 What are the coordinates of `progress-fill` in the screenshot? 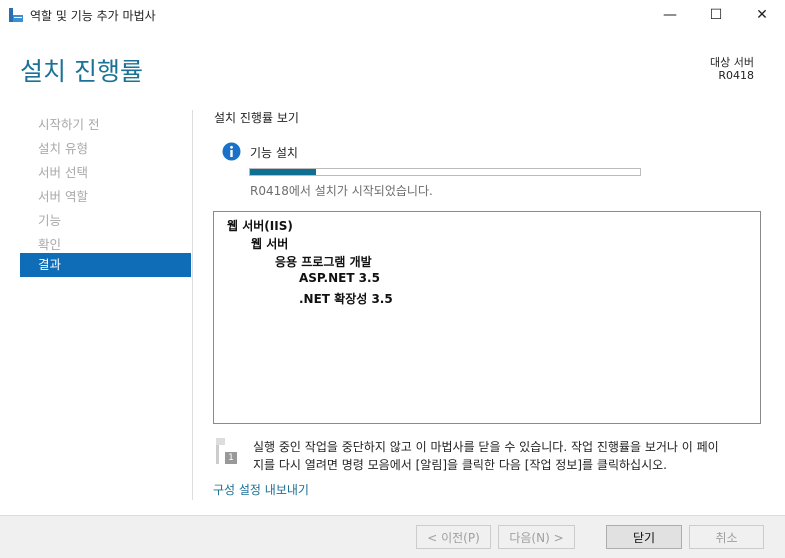 It's located at (283, 172).